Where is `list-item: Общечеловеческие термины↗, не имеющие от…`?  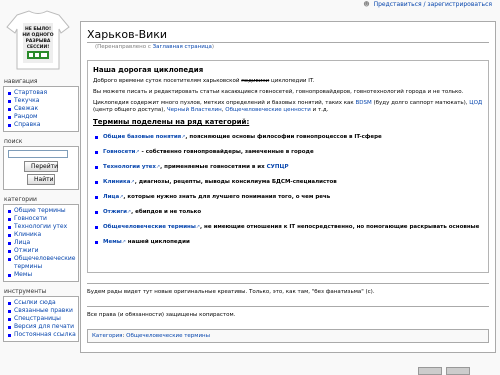 list-item: Общечеловеческие термины↗, не имеющие от… is located at coordinates (289, 227).